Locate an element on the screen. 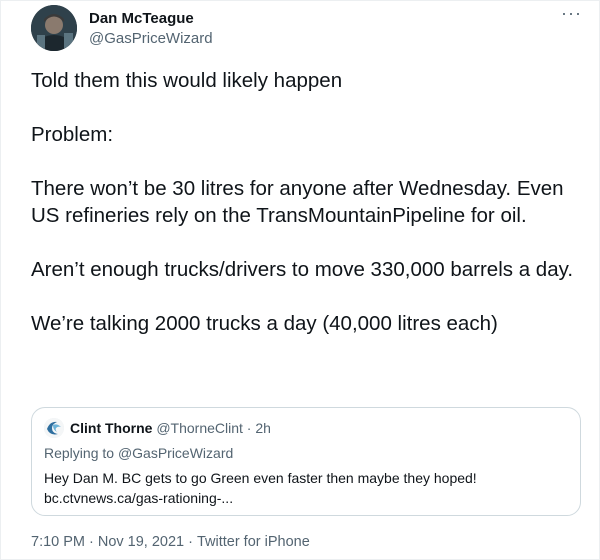  quoted-header: Clint Thorne @ThorneClint · 2h is located at coordinates (170, 428).